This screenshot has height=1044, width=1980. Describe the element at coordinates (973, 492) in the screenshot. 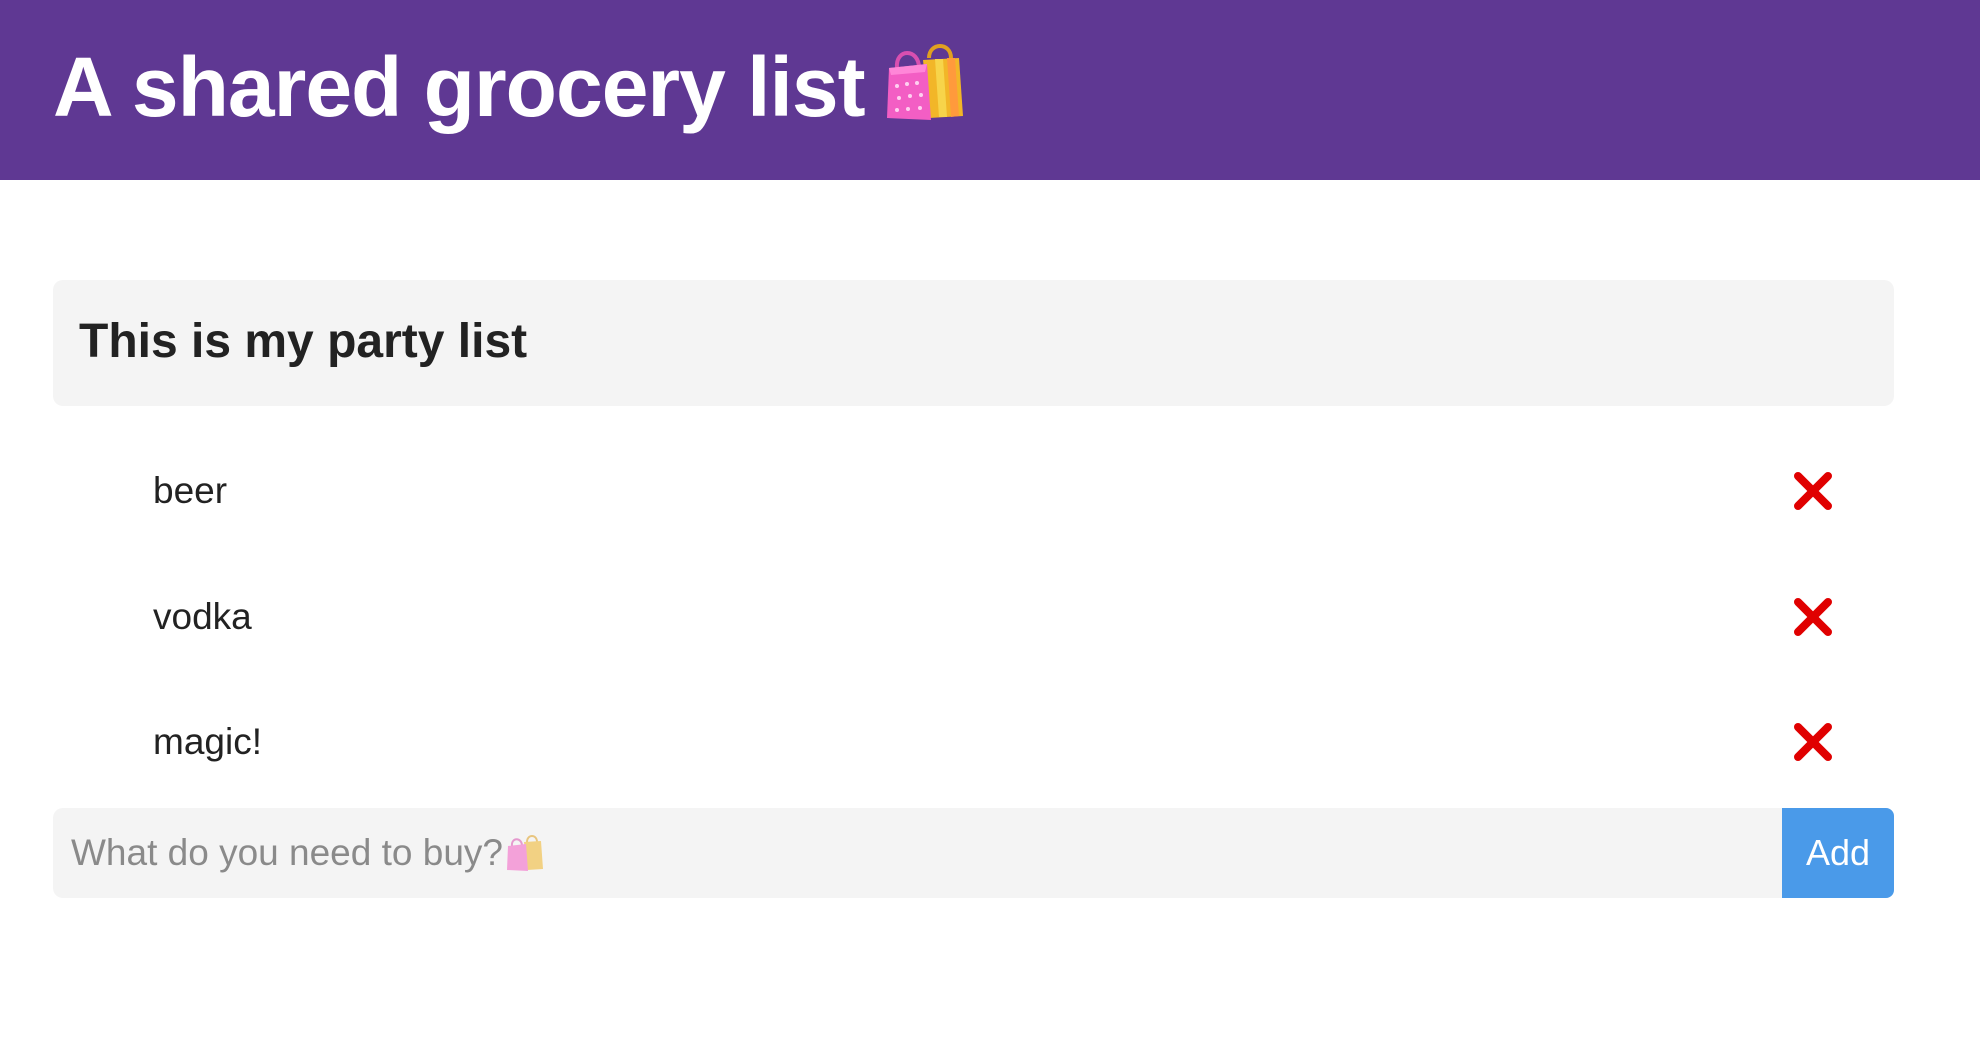

I see `list-item: beer` at that location.